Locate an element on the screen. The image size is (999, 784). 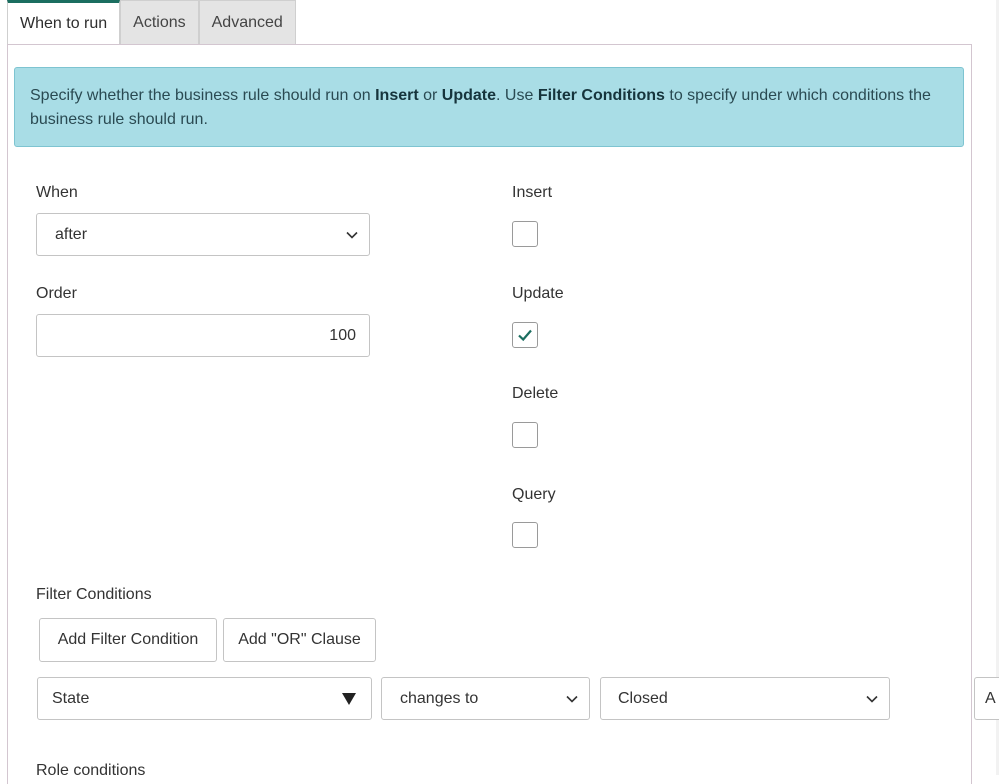
tab-when-to-run: When to run is located at coordinates (64, 22).